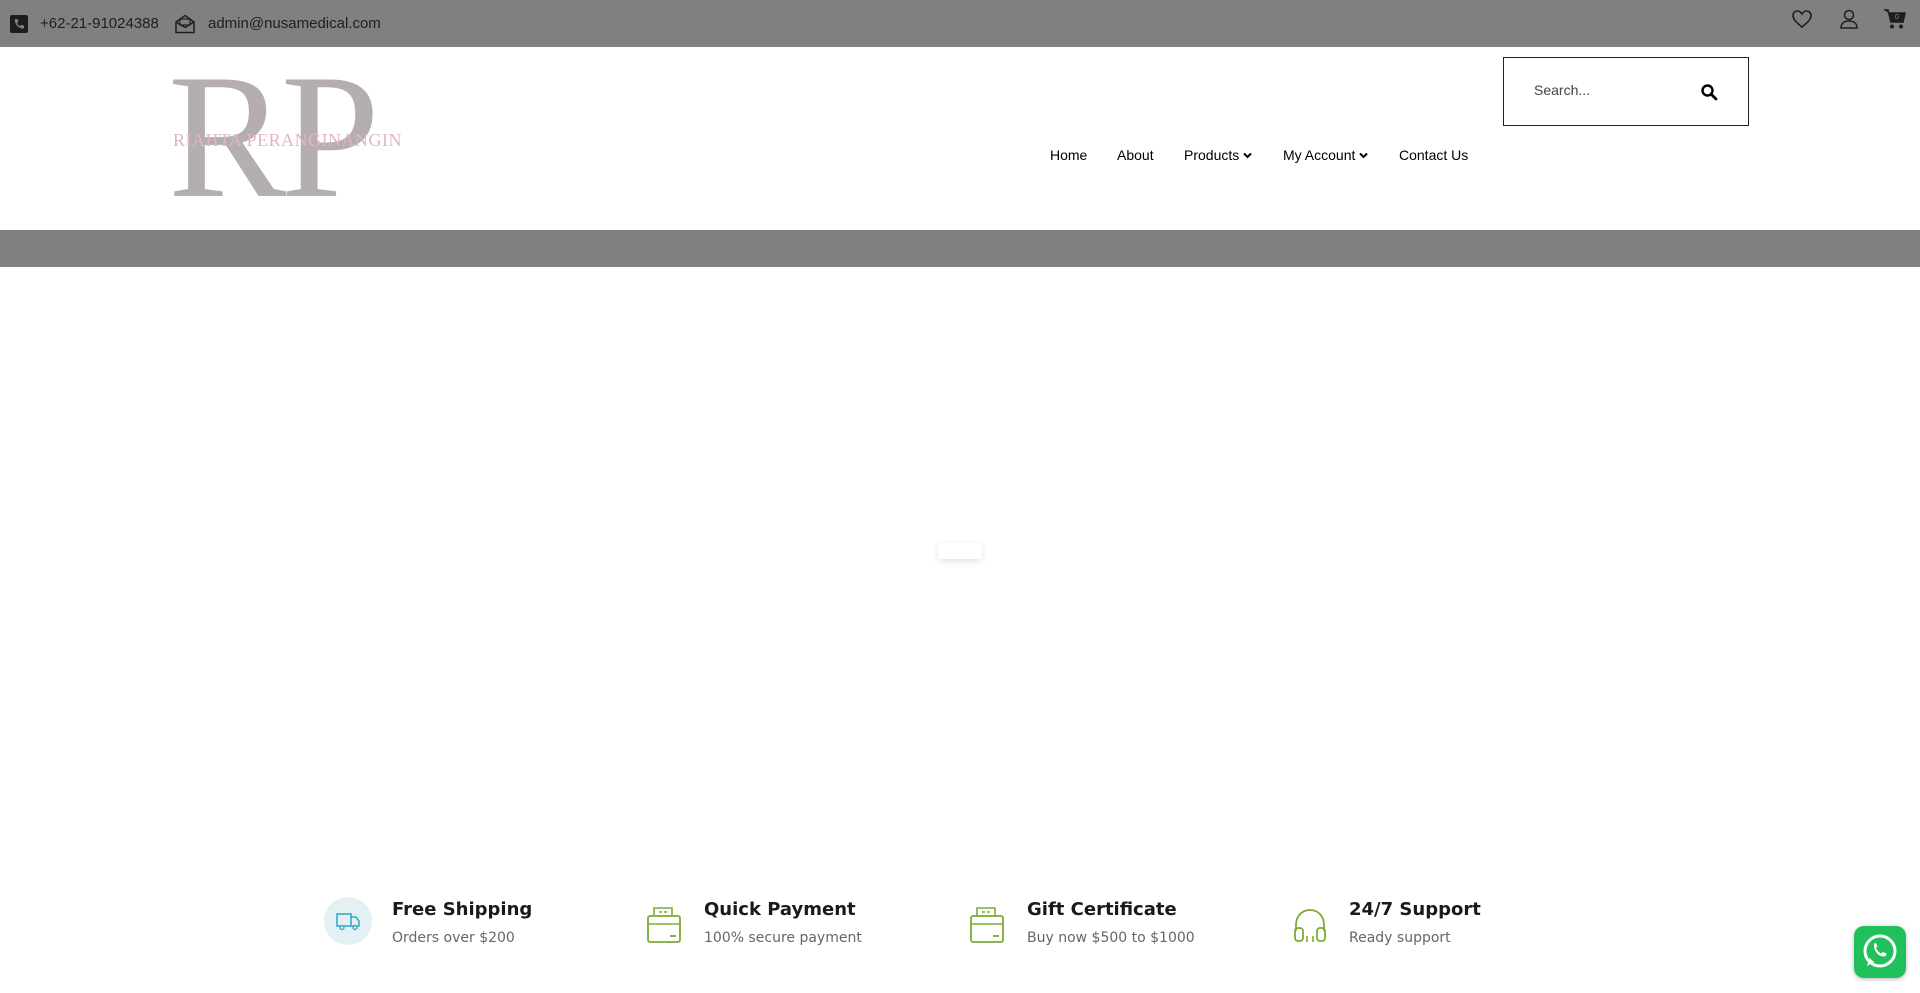 The height and width of the screenshot is (993, 1920). What do you see at coordinates (99, 23) in the screenshot?
I see `phone-number: +62-21-91024388` at bounding box center [99, 23].